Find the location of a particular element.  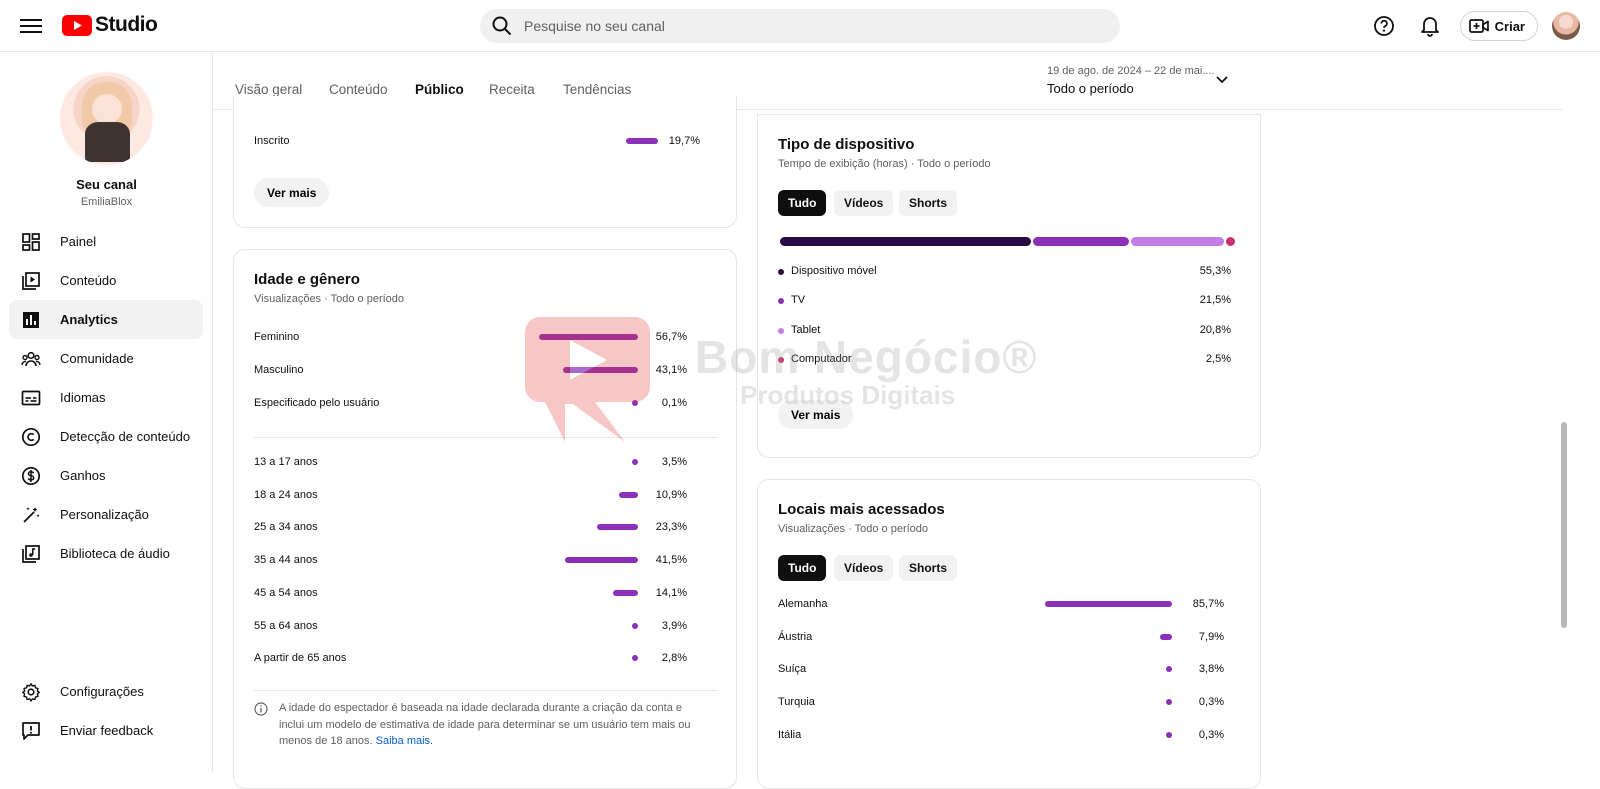

channel-handle: EmiliaBlox is located at coordinates (106, 202).